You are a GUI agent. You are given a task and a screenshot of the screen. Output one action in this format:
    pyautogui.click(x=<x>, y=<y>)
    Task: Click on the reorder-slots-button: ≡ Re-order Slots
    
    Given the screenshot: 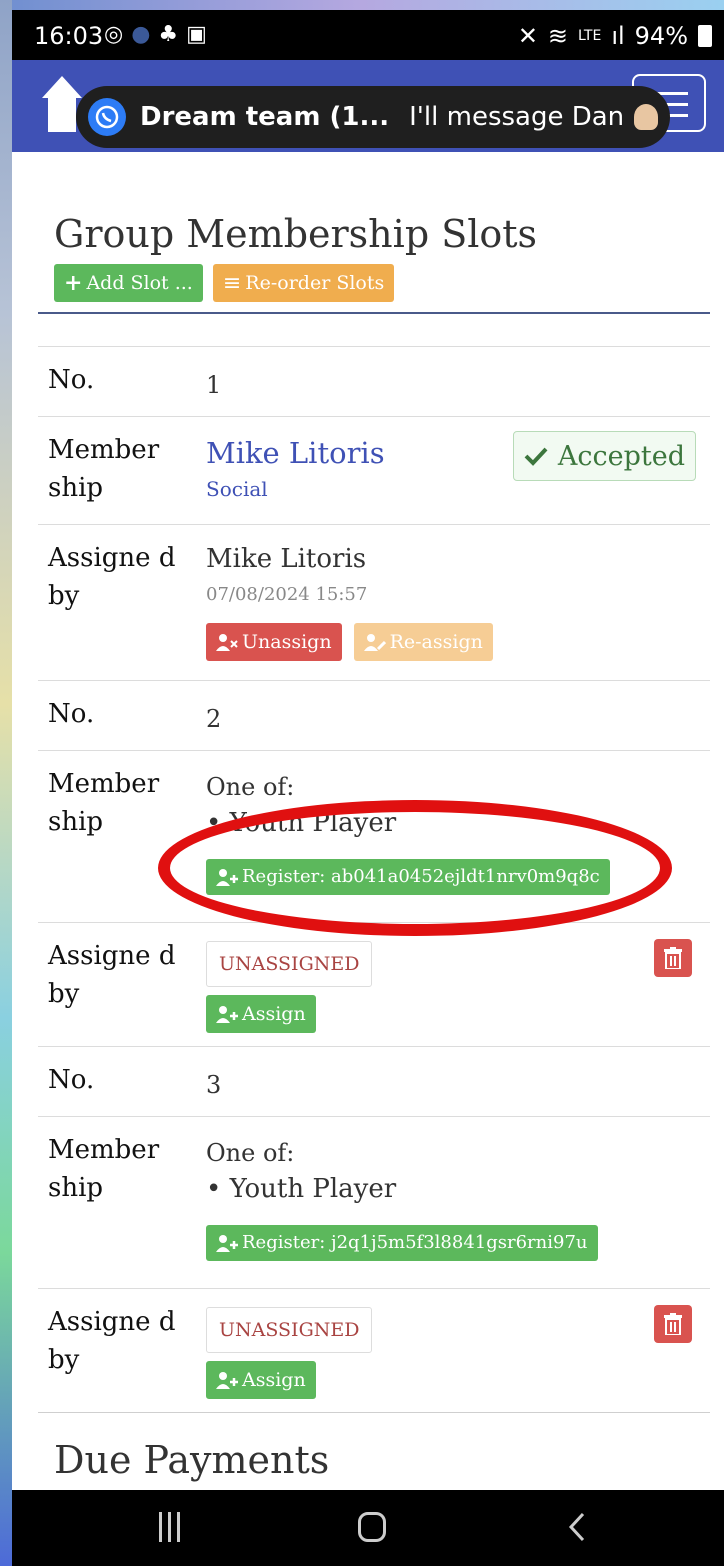 What is the action you would take?
    pyautogui.click(x=303, y=283)
    